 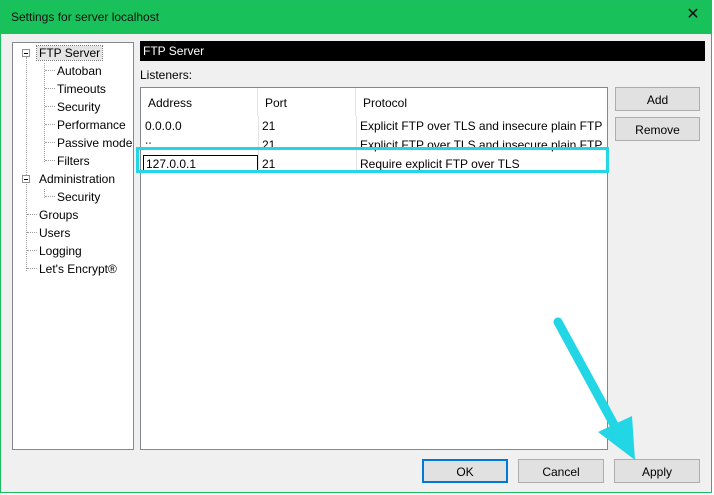 What do you see at coordinates (91, 125) in the screenshot?
I see `tree-item-performance: Performance` at bounding box center [91, 125].